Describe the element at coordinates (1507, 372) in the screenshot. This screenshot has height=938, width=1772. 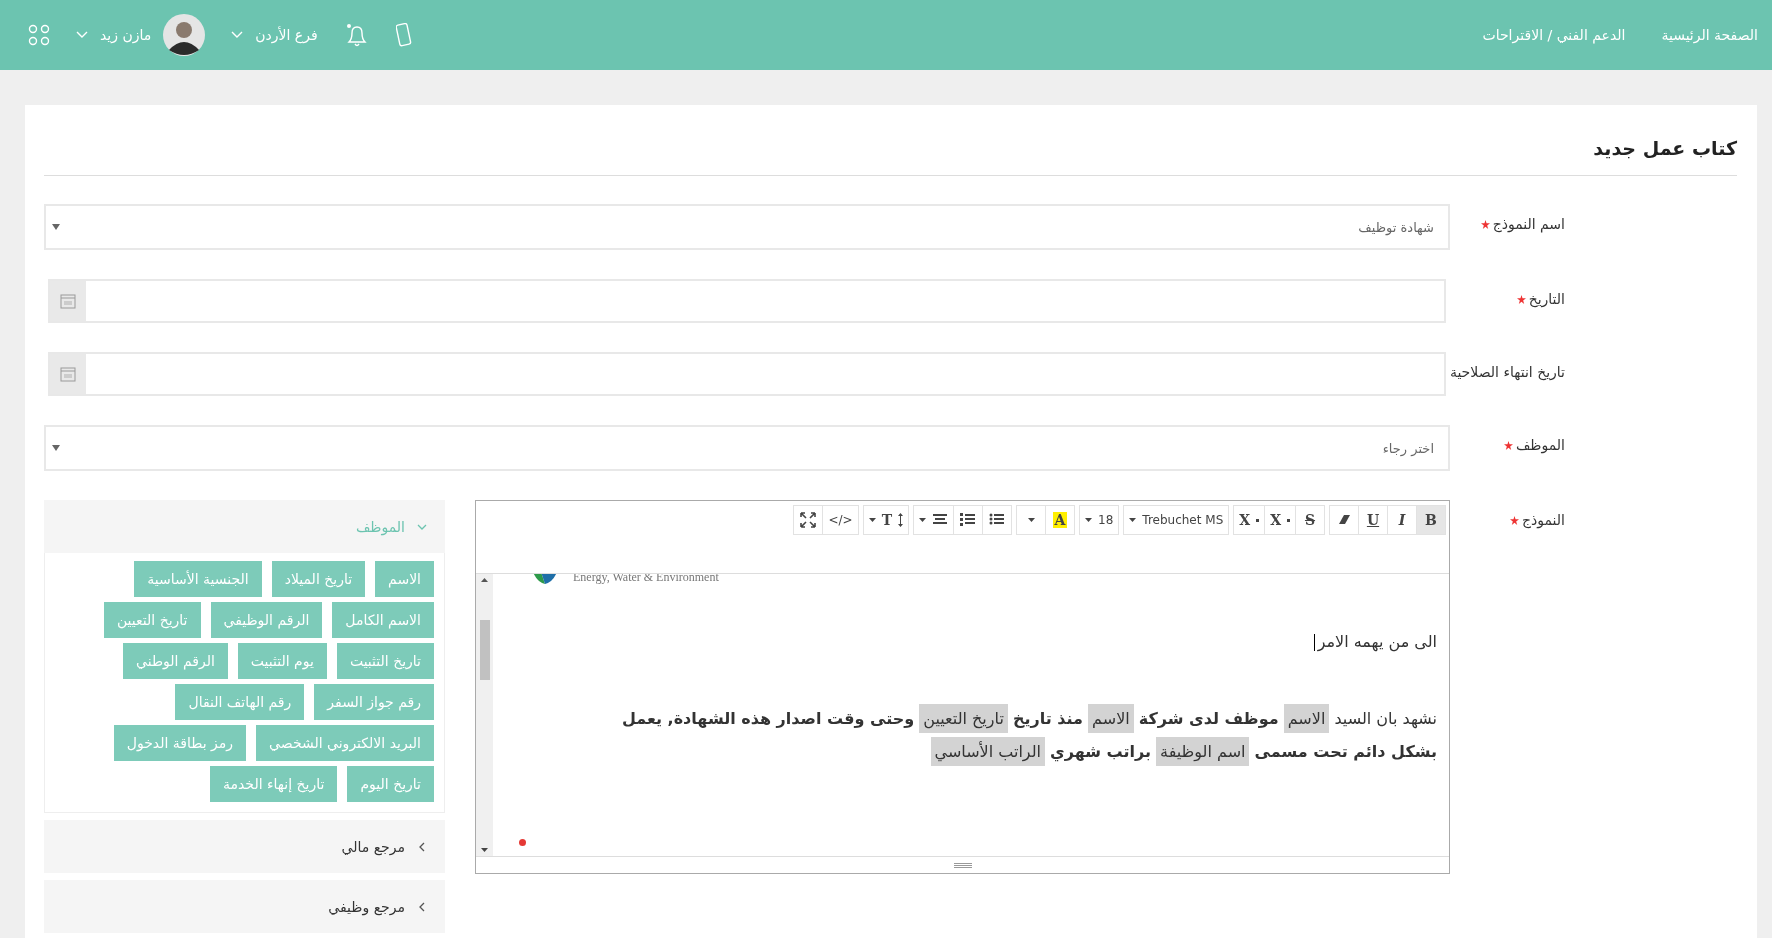
I see `field-label: تاريخ انتهاء الصلاحية` at that location.